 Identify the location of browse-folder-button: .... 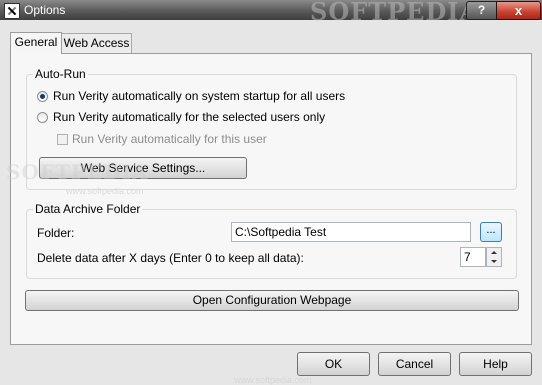
(491, 232).